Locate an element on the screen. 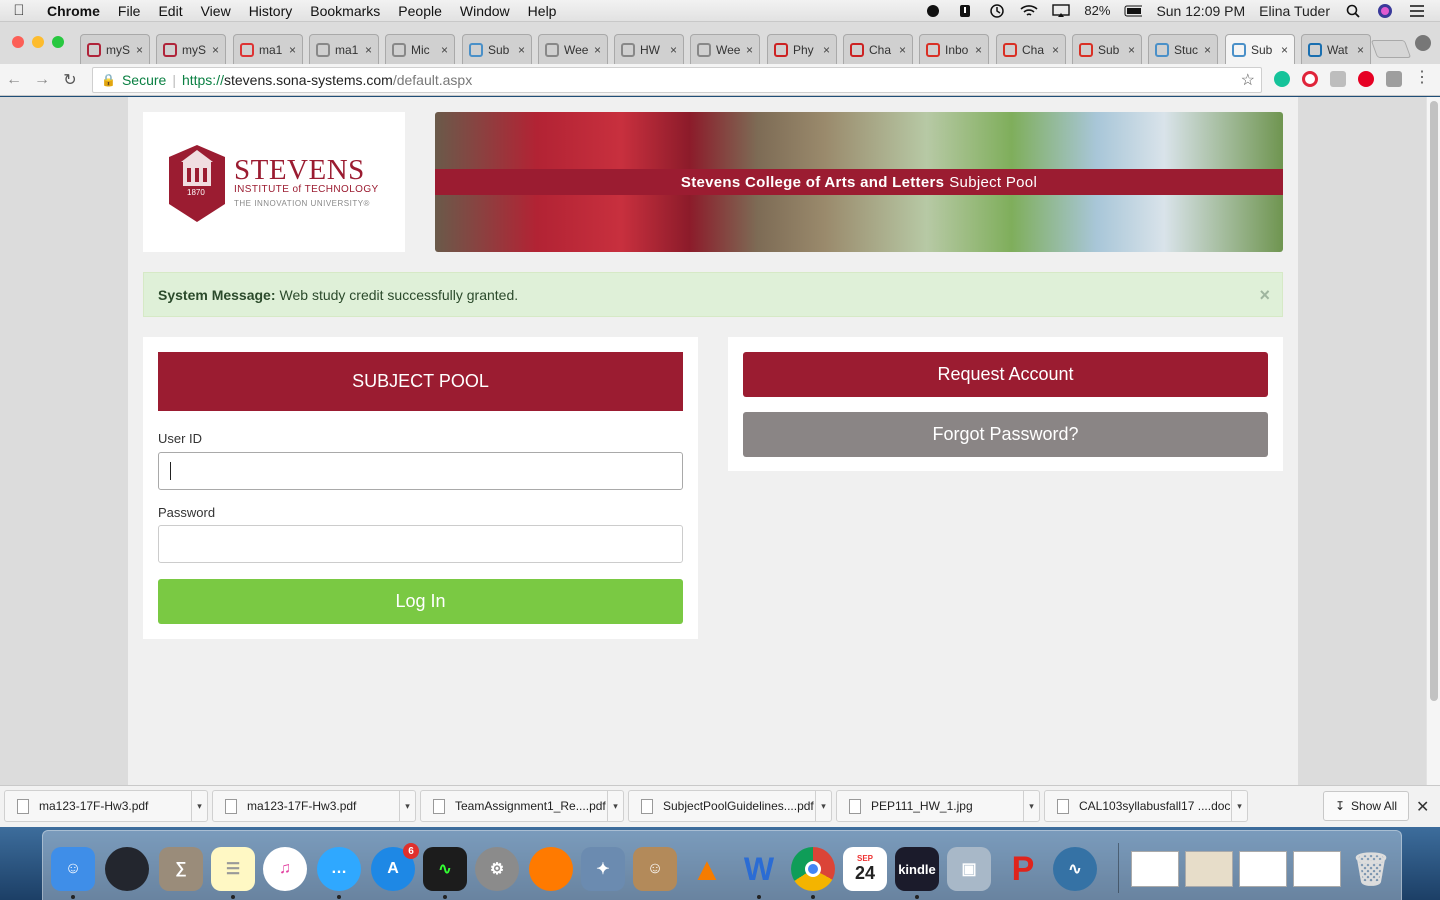  chrome-icon is located at coordinates (813, 869).